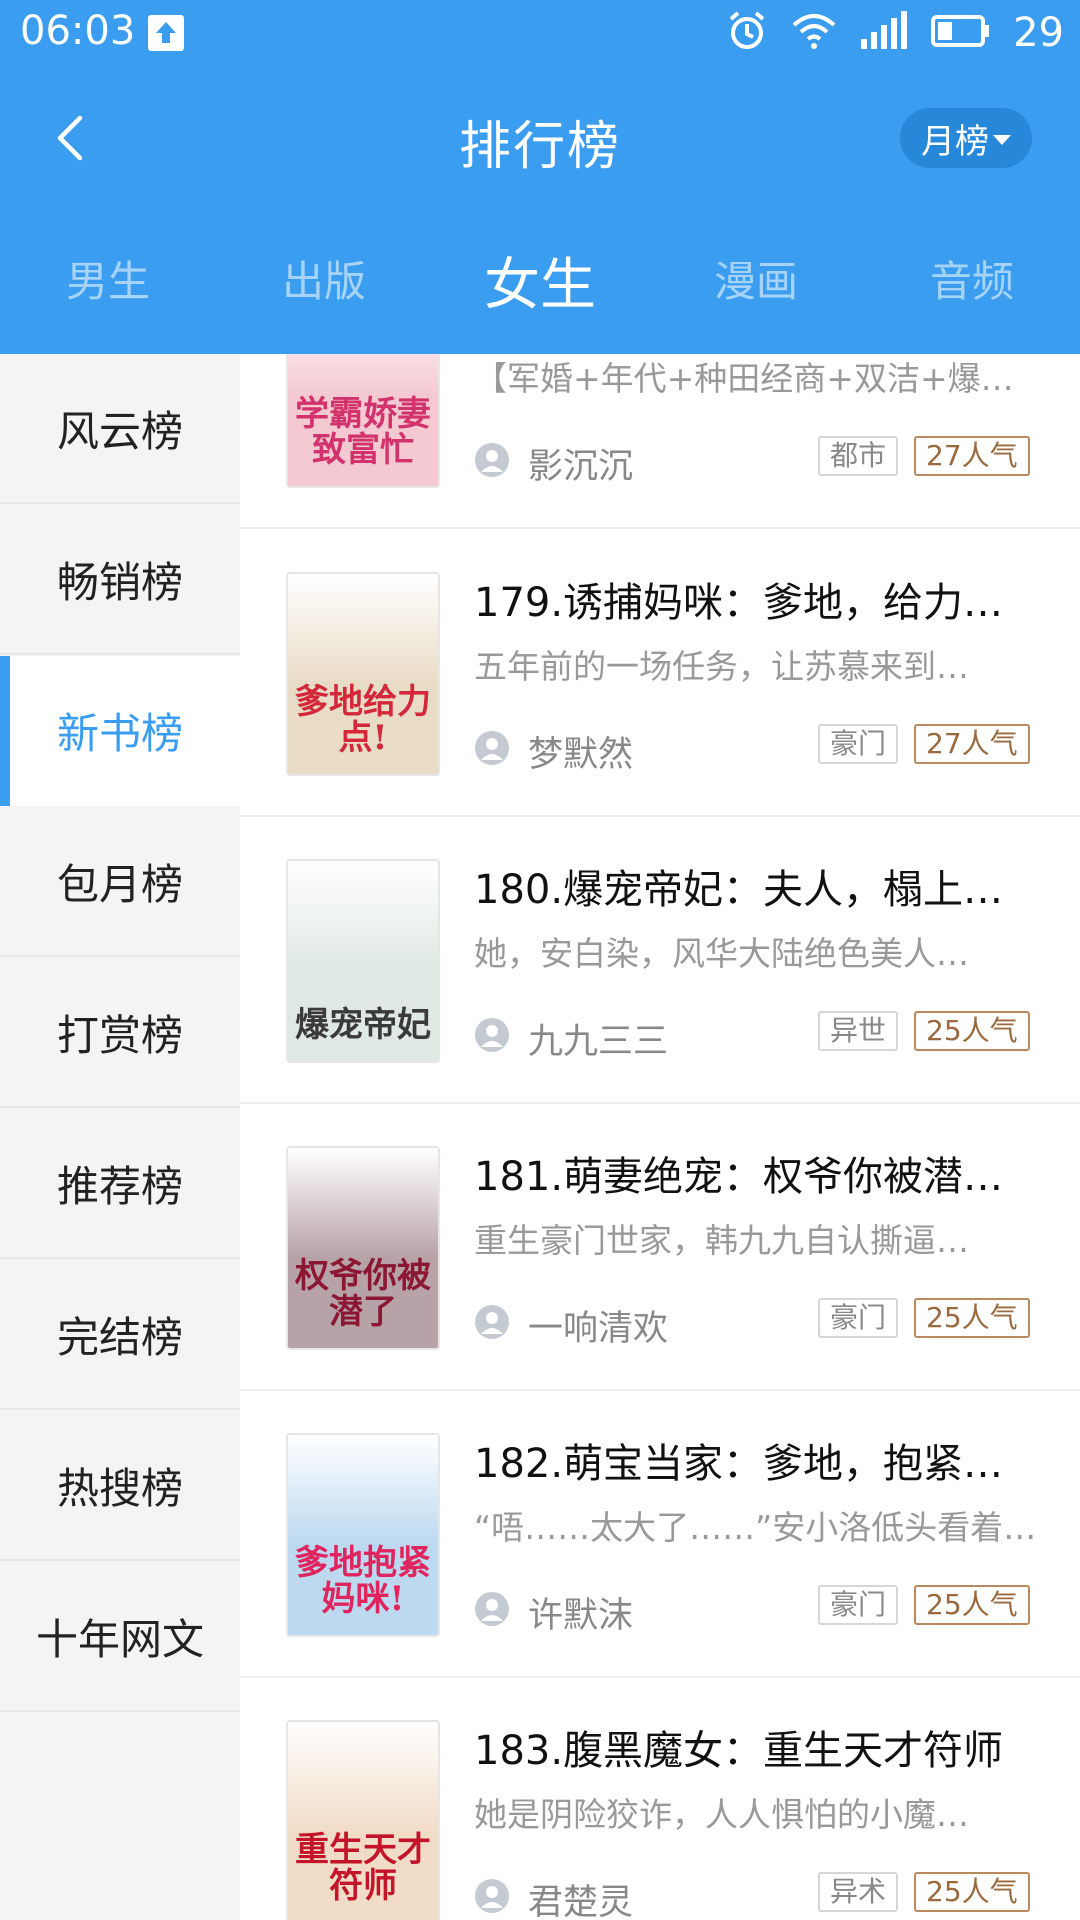 The image size is (1080, 1920). I want to click on sidebar-item-ten-years: 十年网文, so click(120, 1637).